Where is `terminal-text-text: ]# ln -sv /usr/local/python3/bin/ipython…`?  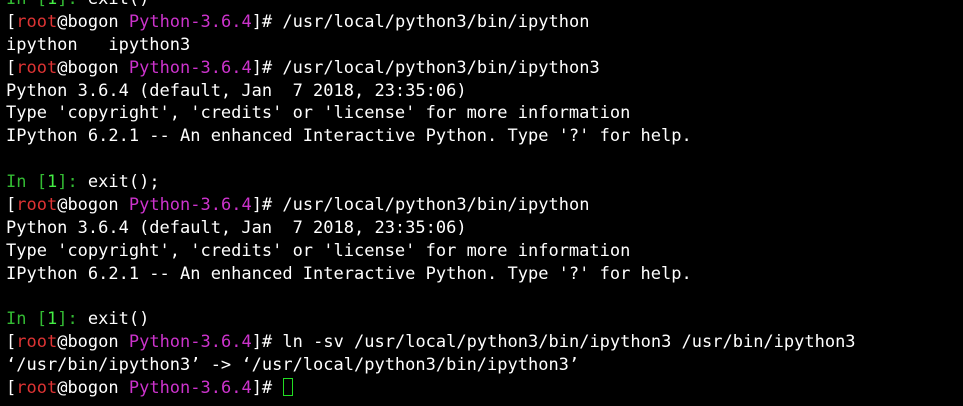
terminal-text-text: ]# ln -sv /usr/local/python3/bin/ipython… is located at coordinates (553, 342).